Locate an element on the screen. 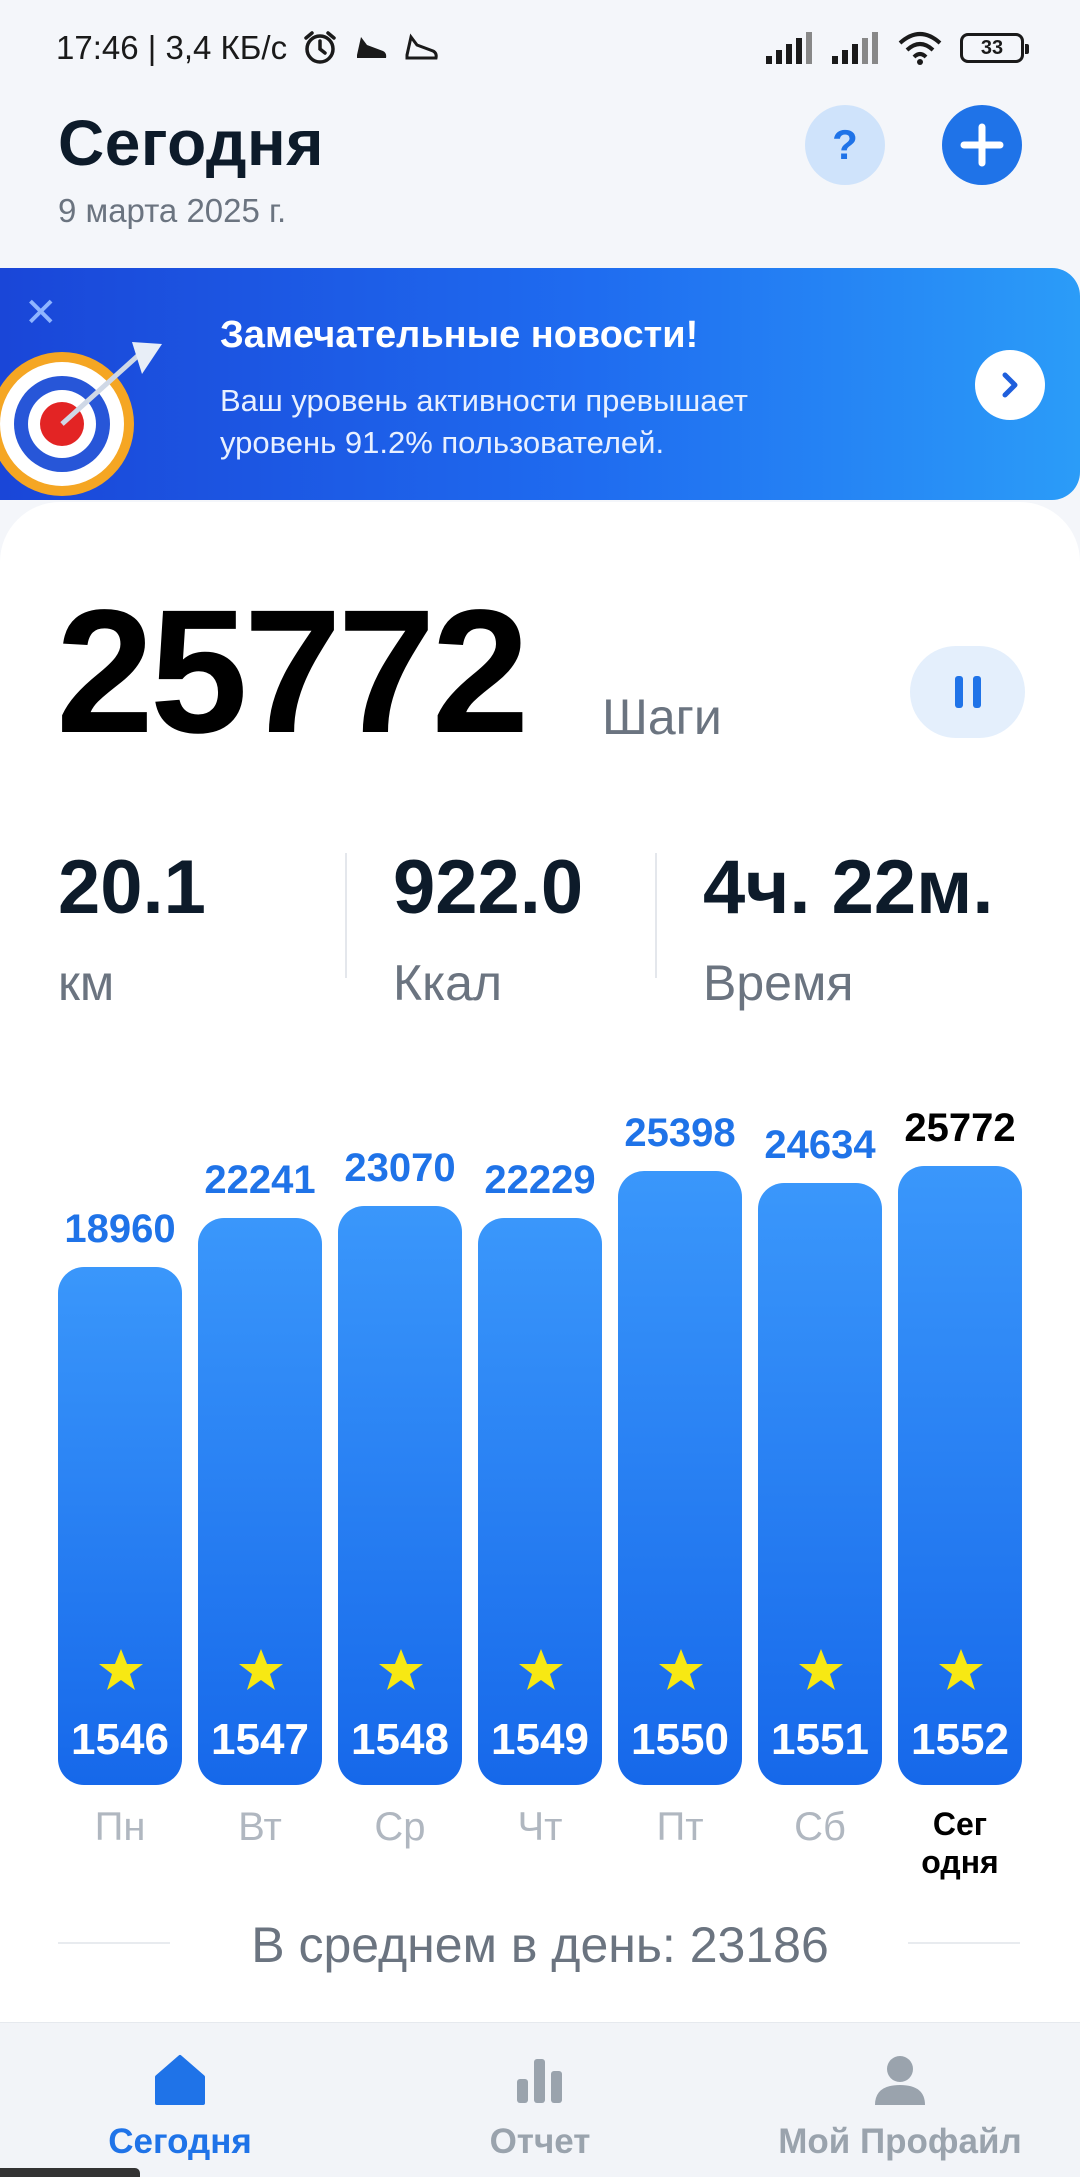  stat-distance: 20.1 км is located at coordinates (132, 931).